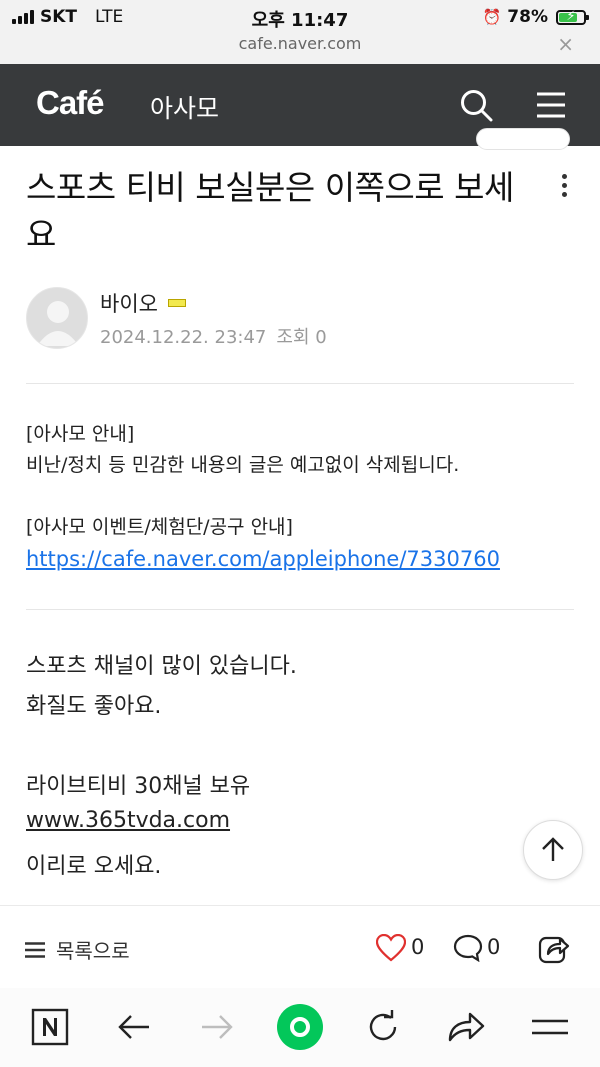  What do you see at coordinates (468, 948) in the screenshot?
I see `comment-icon` at bounding box center [468, 948].